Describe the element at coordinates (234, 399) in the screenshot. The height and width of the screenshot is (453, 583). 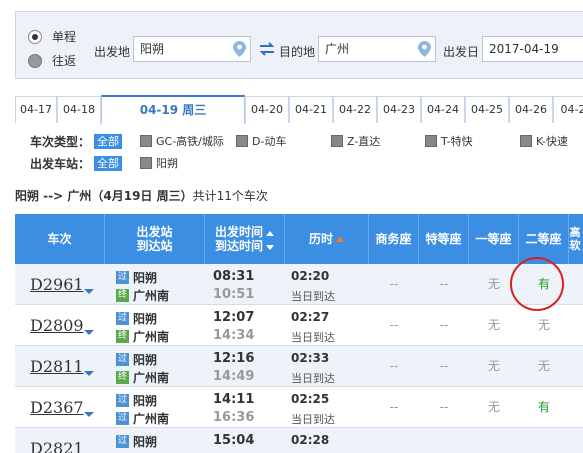
I see `dep-time: 14:11` at that location.